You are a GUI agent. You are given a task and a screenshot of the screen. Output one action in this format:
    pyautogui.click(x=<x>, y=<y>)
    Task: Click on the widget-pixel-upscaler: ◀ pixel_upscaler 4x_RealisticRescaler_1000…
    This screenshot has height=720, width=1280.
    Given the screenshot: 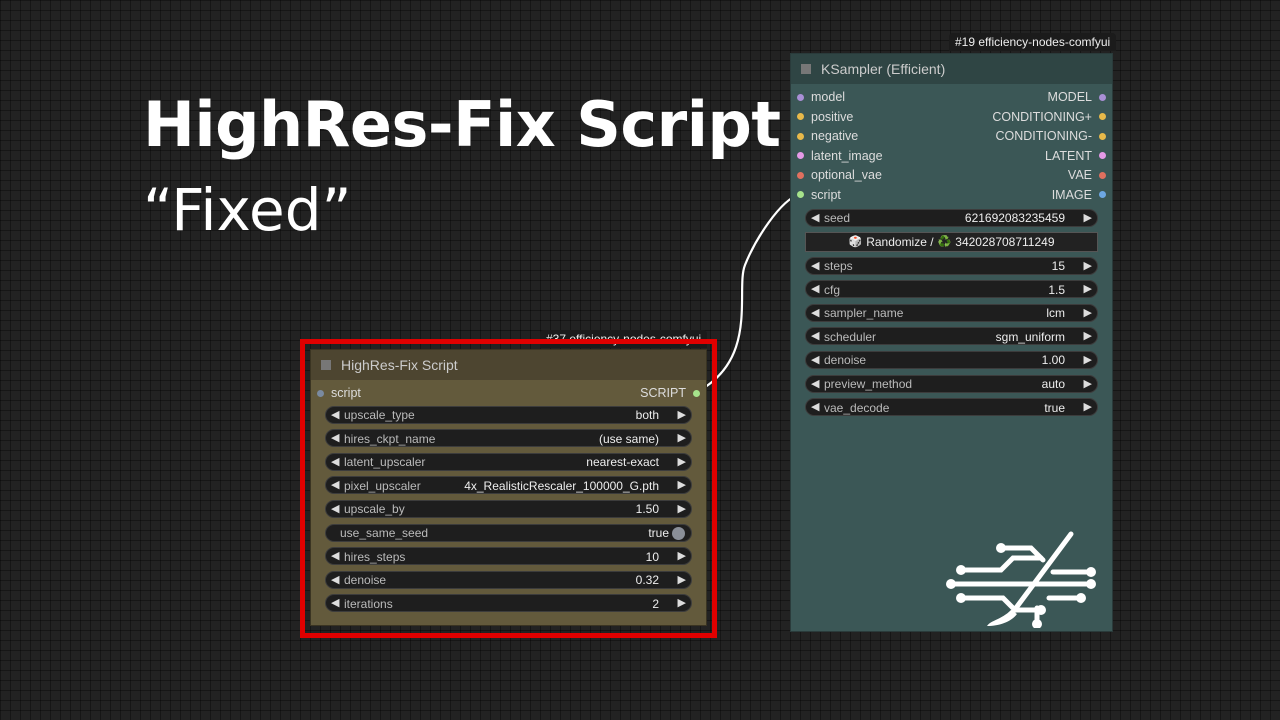 What is the action you would take?
    pyautogui.click(x=508, y=485)
    